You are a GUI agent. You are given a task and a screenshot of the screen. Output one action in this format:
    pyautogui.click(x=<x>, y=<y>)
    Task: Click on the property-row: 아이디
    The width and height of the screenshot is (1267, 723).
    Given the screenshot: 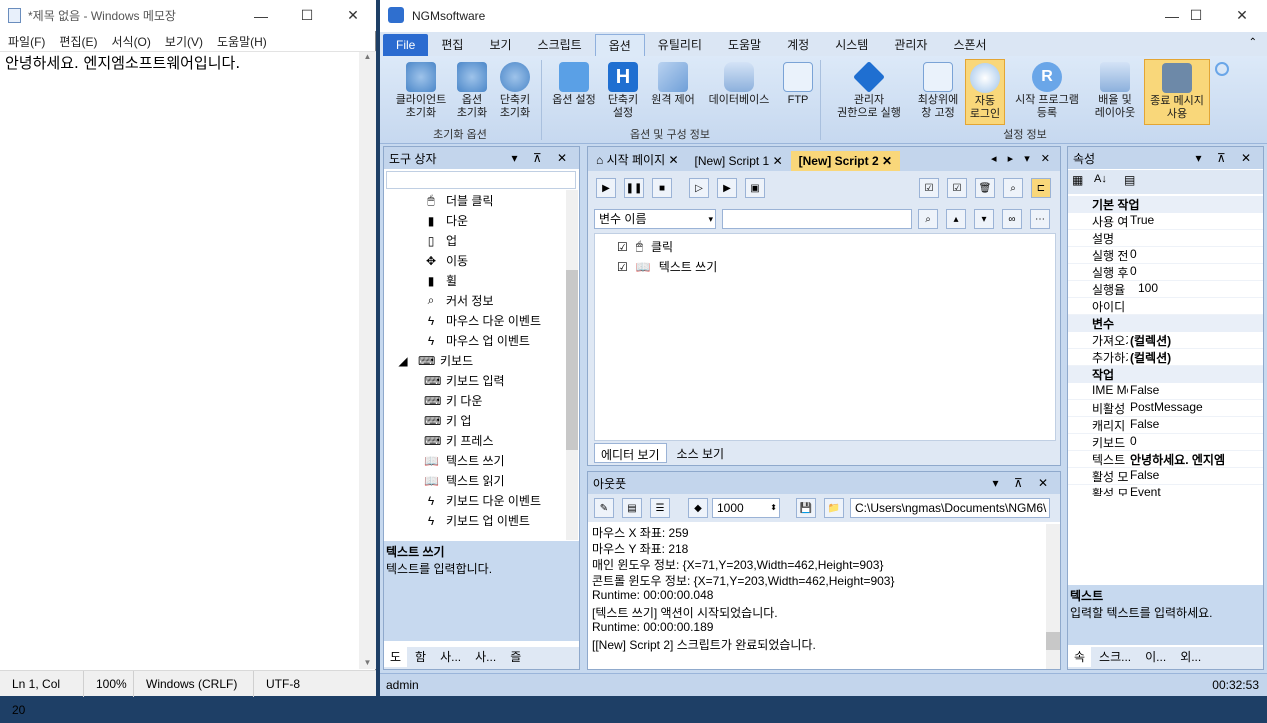 What is the action you would take?
    pyautogui.click(x=1165, y=306)
    